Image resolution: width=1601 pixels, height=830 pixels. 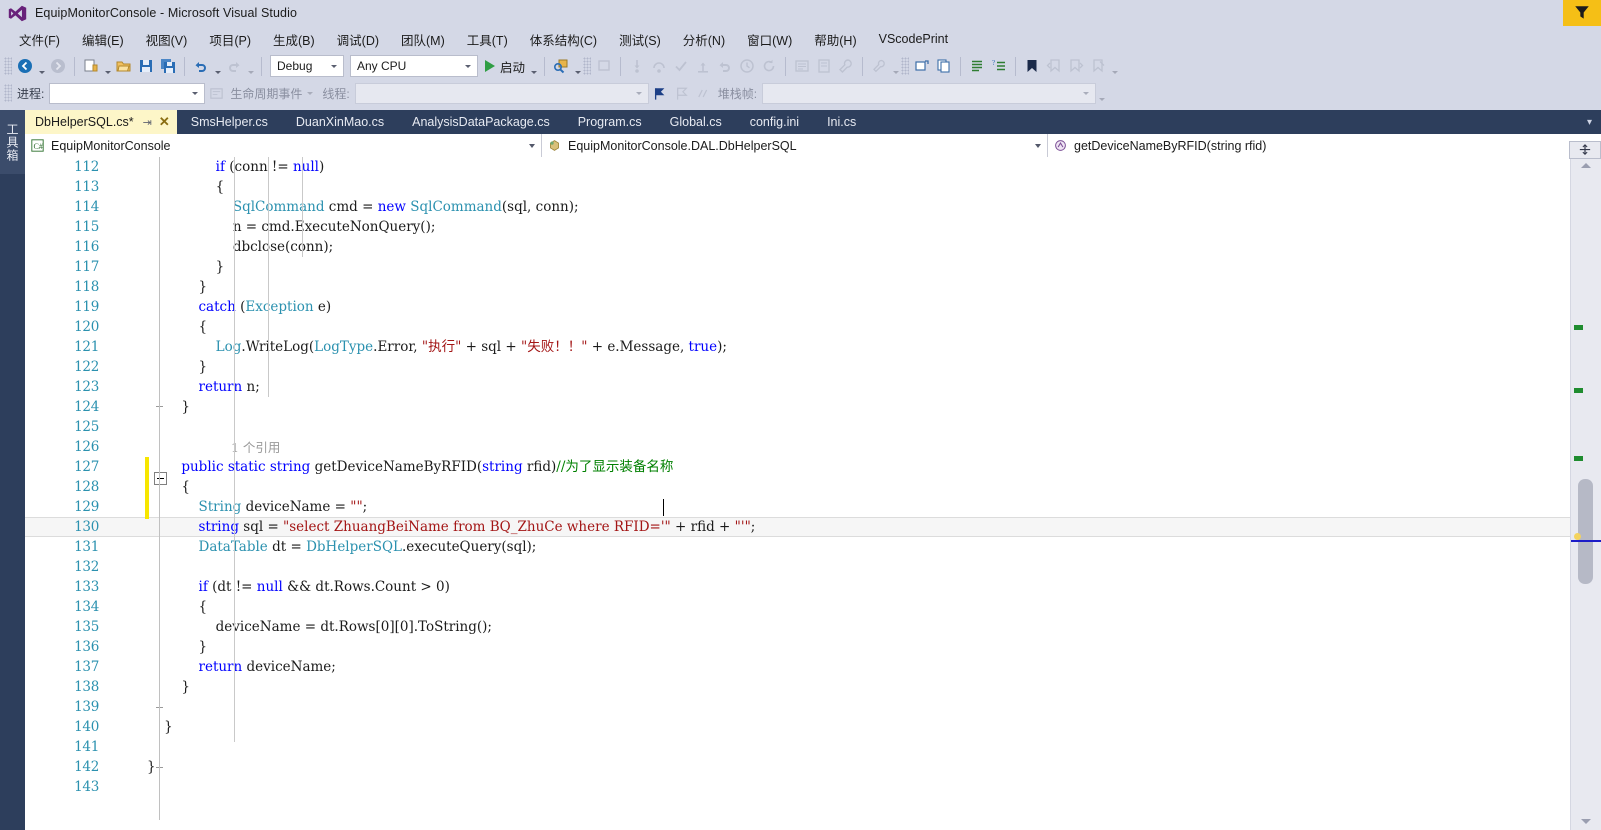 I want to click on code-line: 134 {, so click(x=798, y=607).